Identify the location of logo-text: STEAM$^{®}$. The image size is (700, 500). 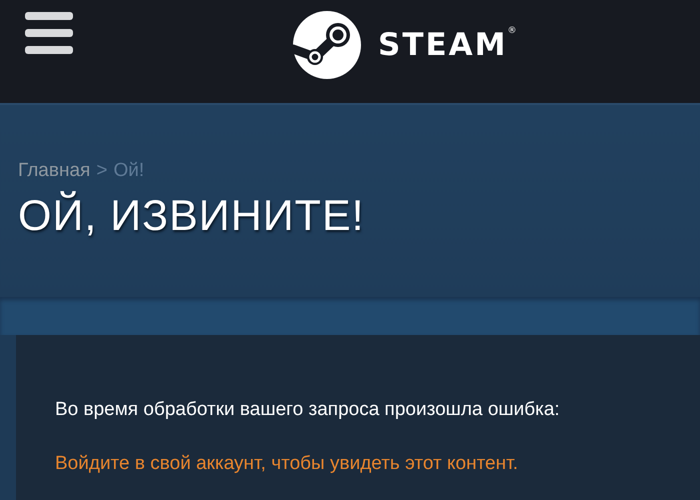
(447, 44).